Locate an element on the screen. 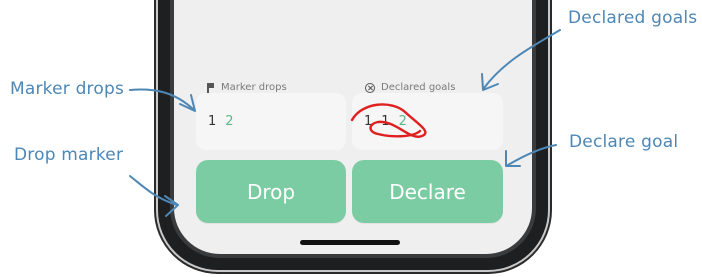 The image size is (702, 277). callout-declared-goals: Declared goals is located at coordinates (633, 18).